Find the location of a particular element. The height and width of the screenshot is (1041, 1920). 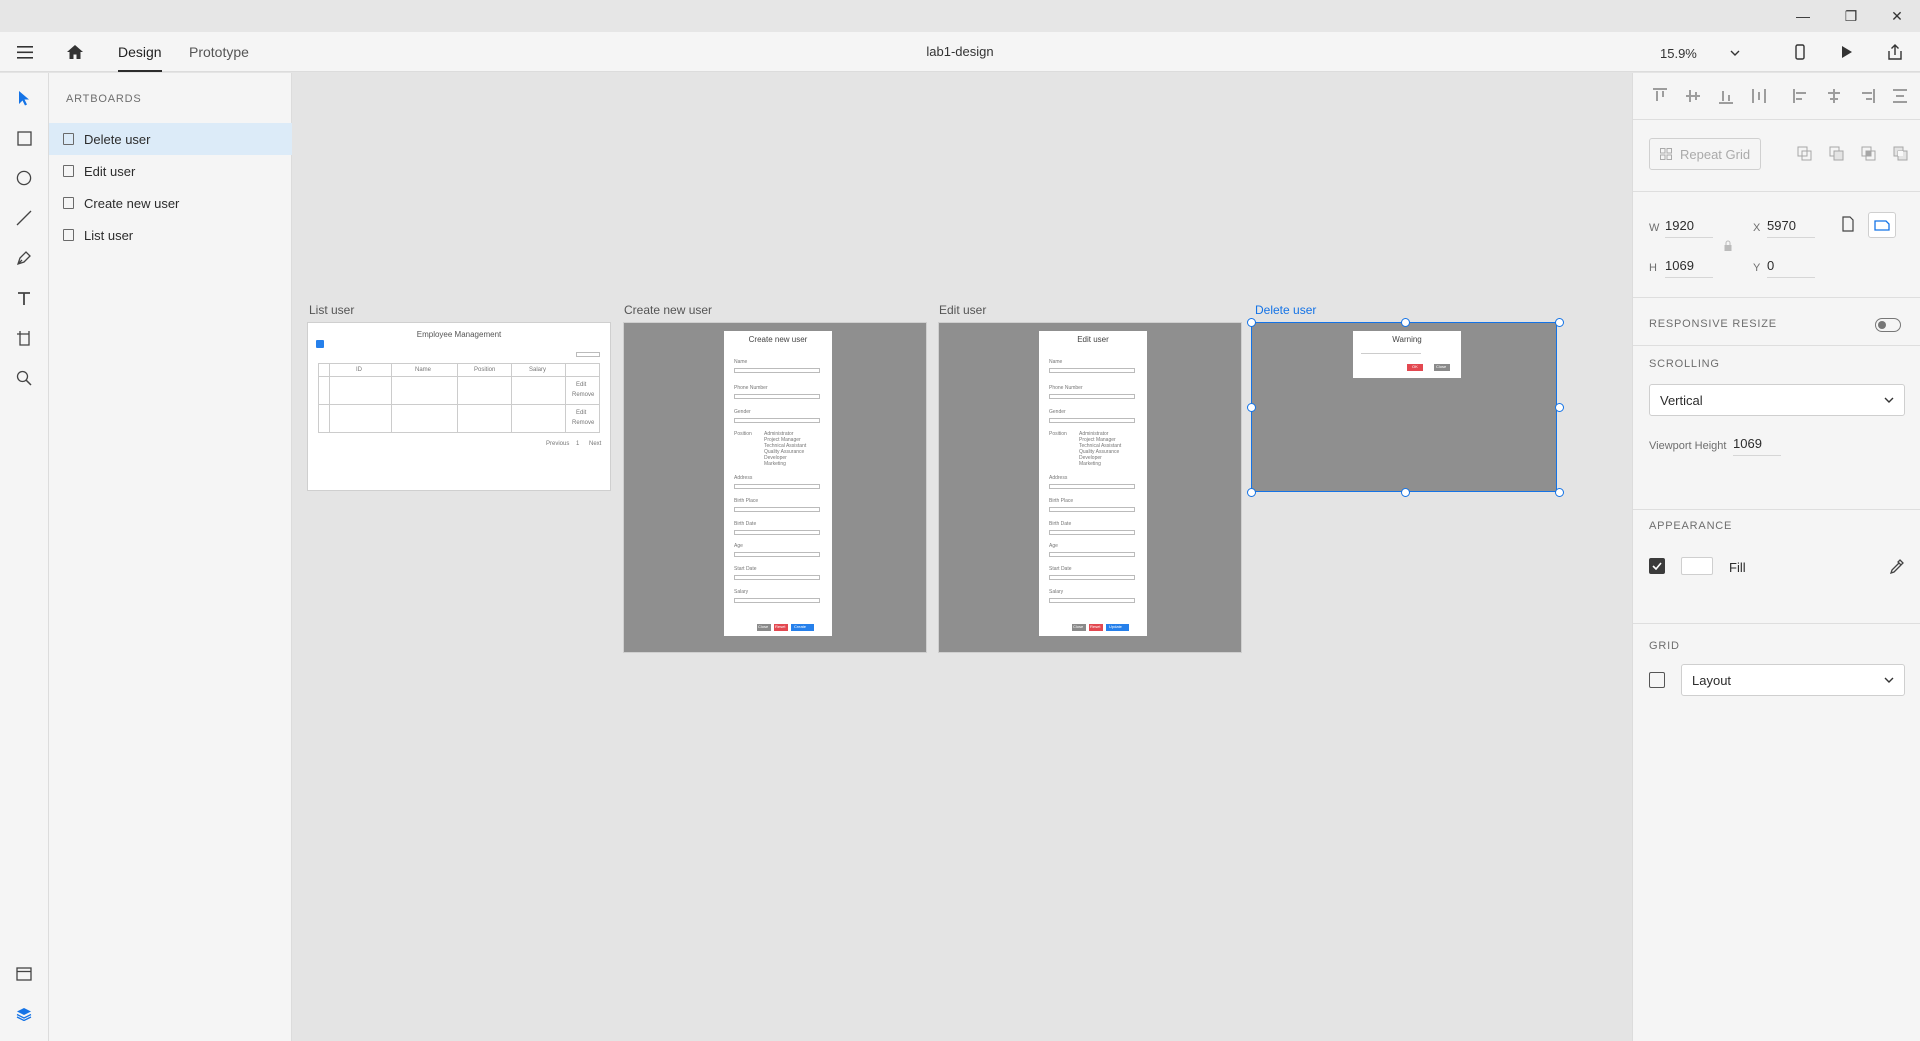

zoom-dropdown: 15.9% is located at coordinates (1700, 53).